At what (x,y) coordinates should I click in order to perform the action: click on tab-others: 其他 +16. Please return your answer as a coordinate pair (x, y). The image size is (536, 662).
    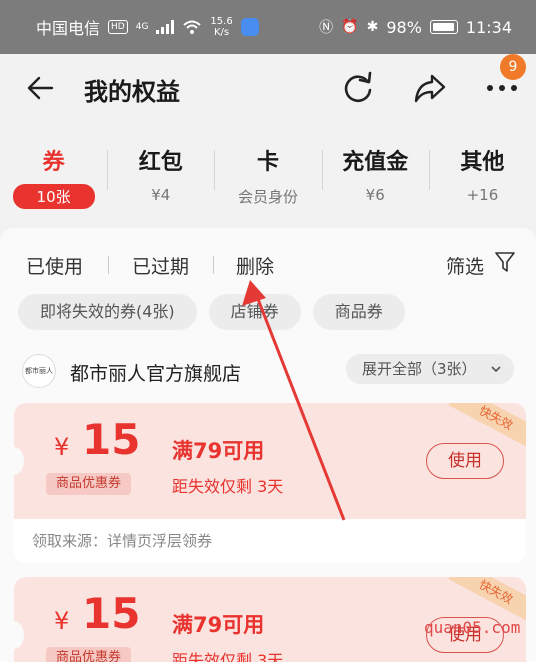
    Looking at the image, I should click on (482, 170).